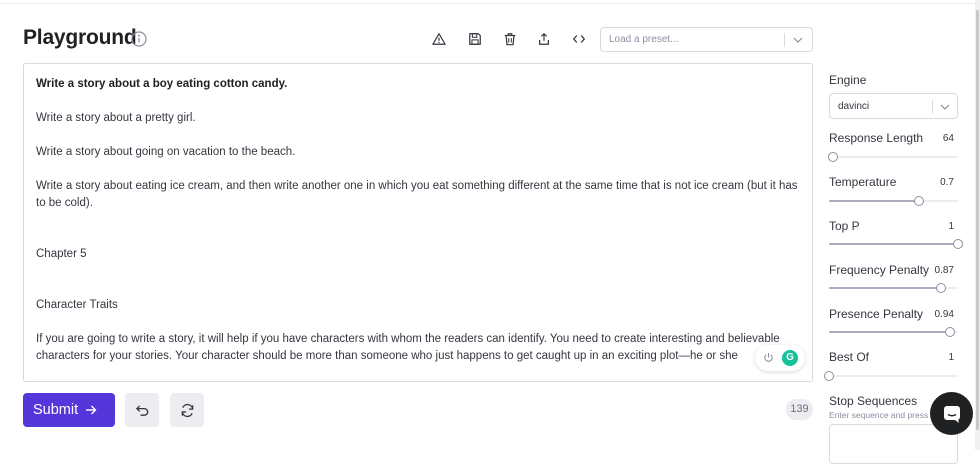 This screenshot has height=464, width=980. Describe the element at coordinates (948, 138) in the screenshot. I see `slider-value: 64` at that location.